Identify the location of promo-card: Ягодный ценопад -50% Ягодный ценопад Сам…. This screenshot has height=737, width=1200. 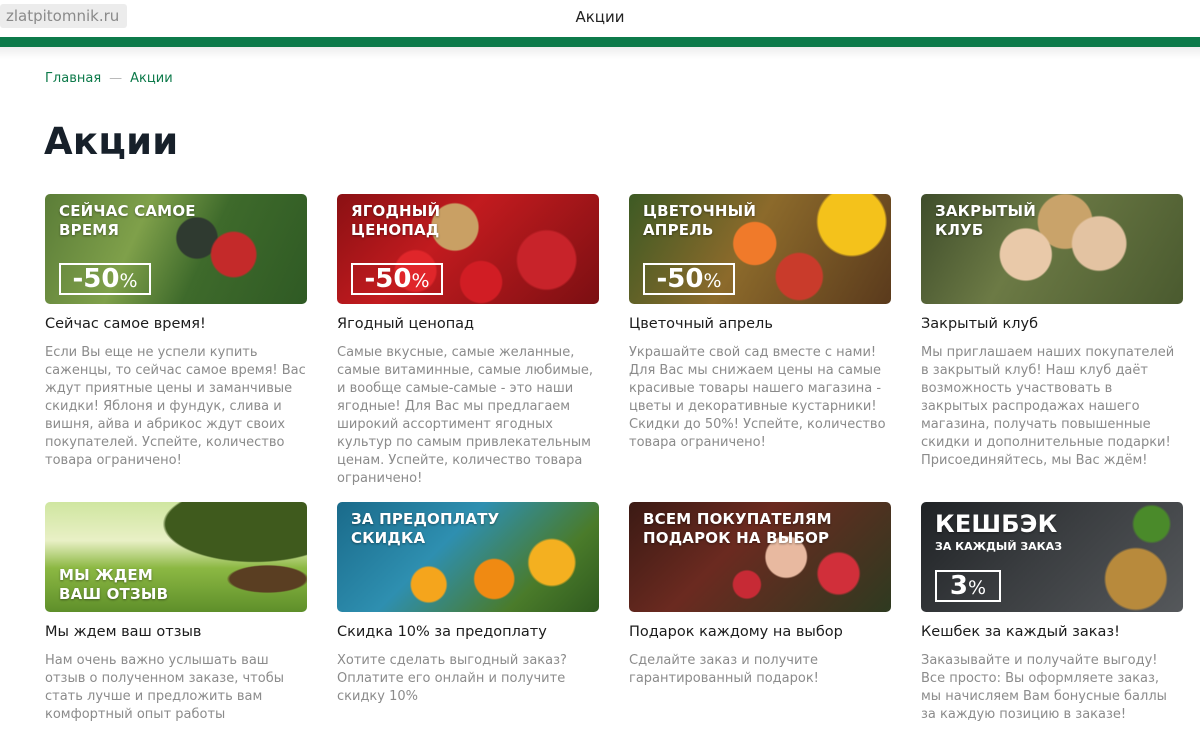
(468, 341).